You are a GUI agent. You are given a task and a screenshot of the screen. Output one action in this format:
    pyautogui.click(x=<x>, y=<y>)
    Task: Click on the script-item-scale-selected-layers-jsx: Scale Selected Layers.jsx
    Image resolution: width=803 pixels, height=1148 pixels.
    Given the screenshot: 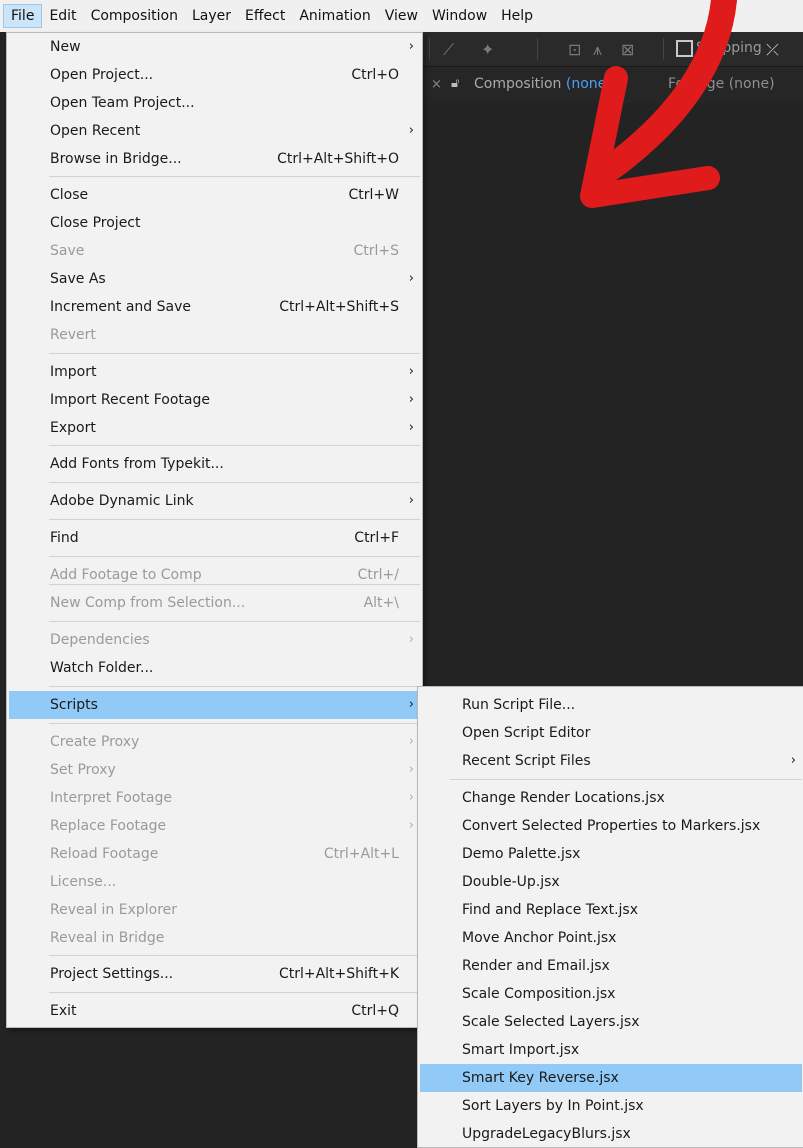 What is the action you would take?
    pyautogui.click(x=611, y=1022)
    